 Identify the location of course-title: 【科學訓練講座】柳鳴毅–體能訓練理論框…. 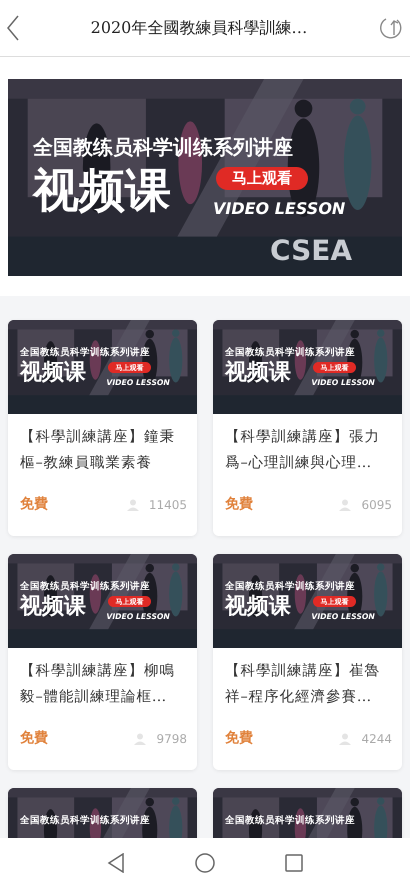
(97, 684).